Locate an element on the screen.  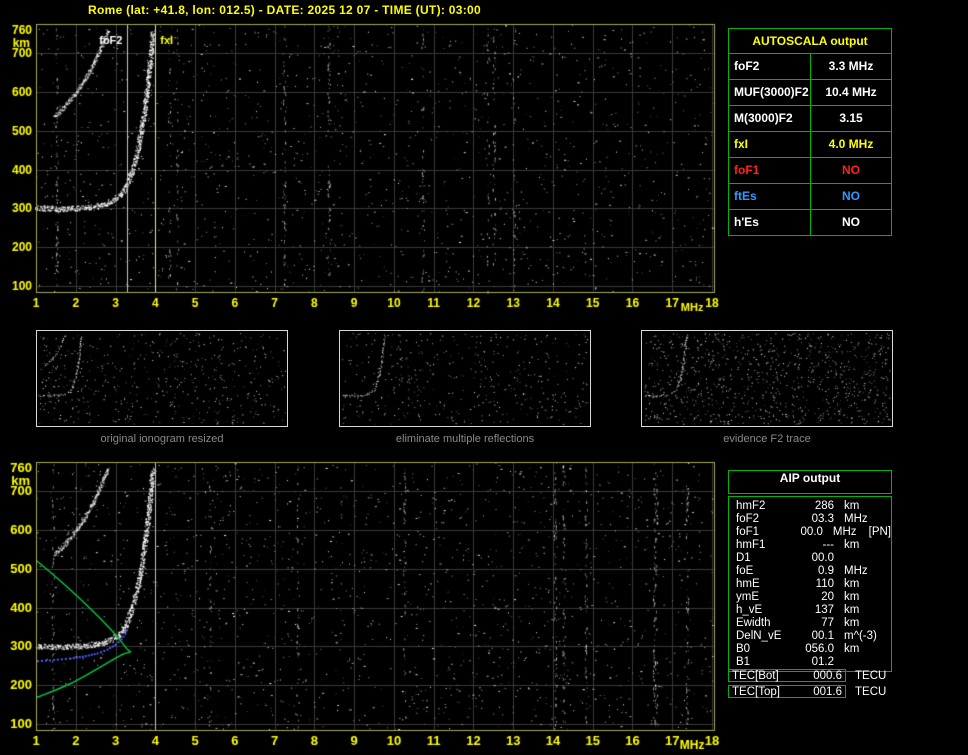
thumbnail-evidence-f2-trace is located at coordinates (767, 378).